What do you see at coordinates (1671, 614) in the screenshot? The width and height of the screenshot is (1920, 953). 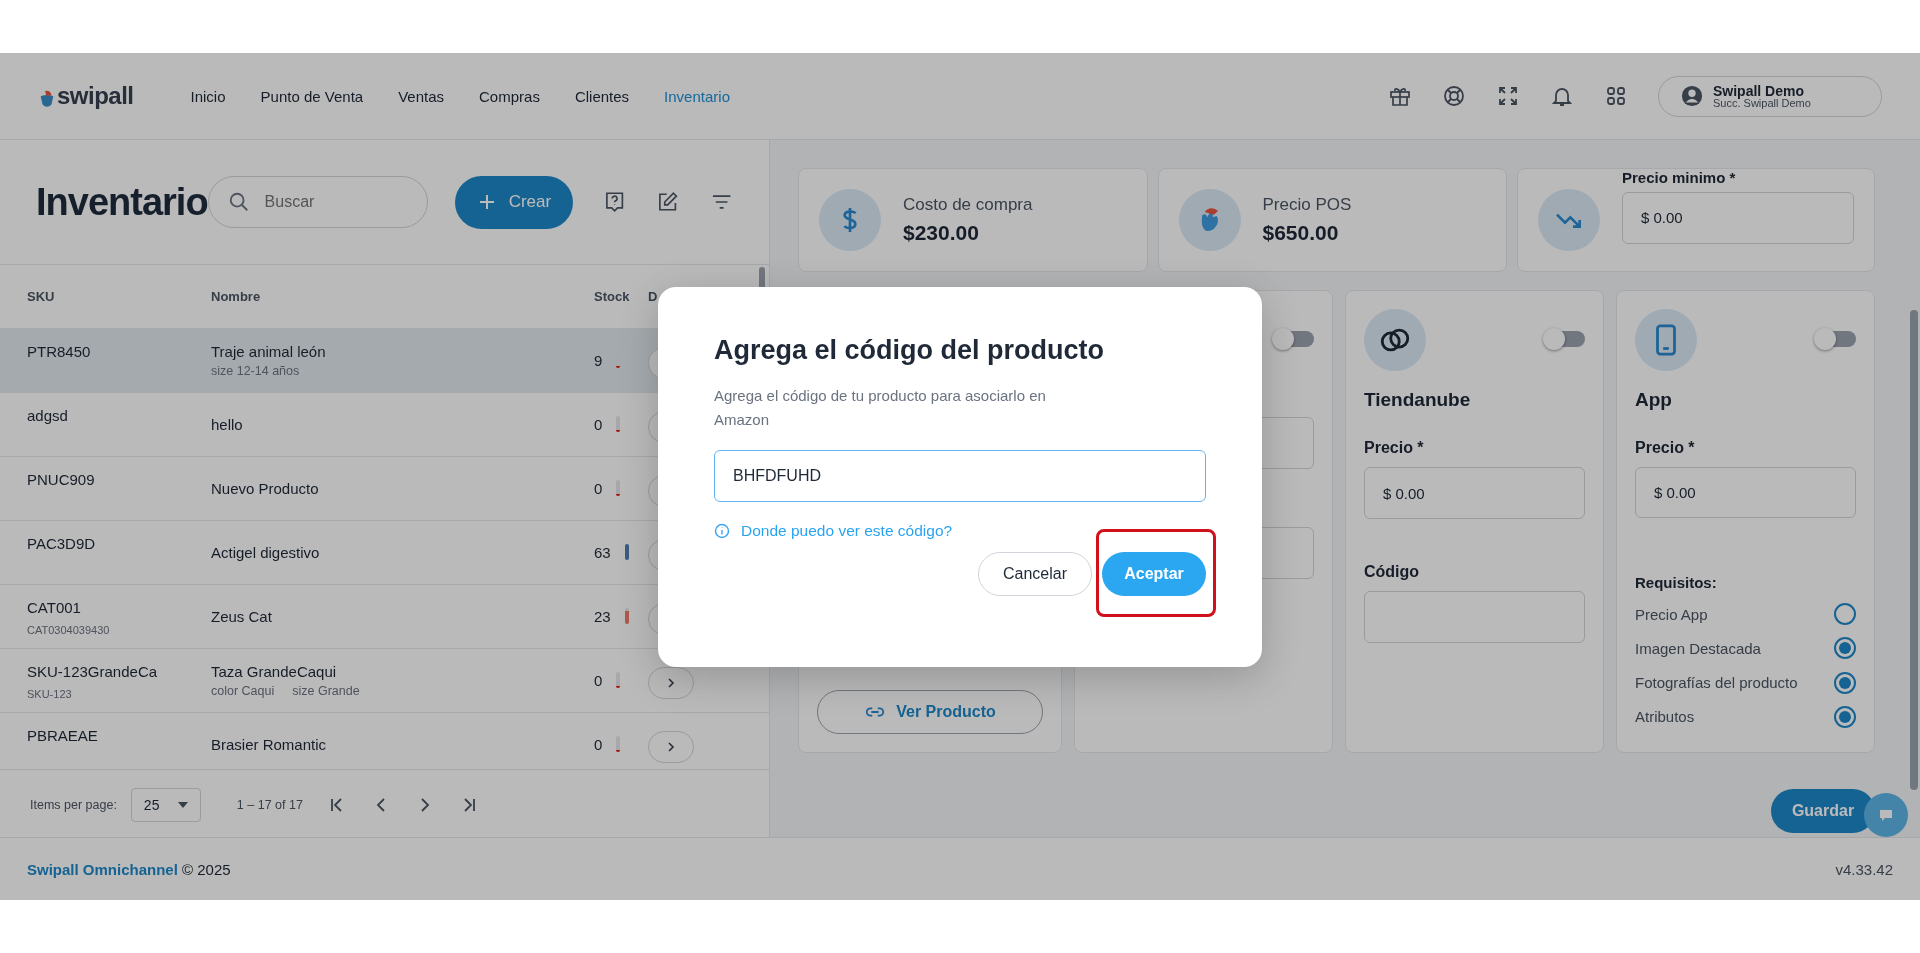 I see `requirement-label: Precio App` at bounding box center [1671, 614].